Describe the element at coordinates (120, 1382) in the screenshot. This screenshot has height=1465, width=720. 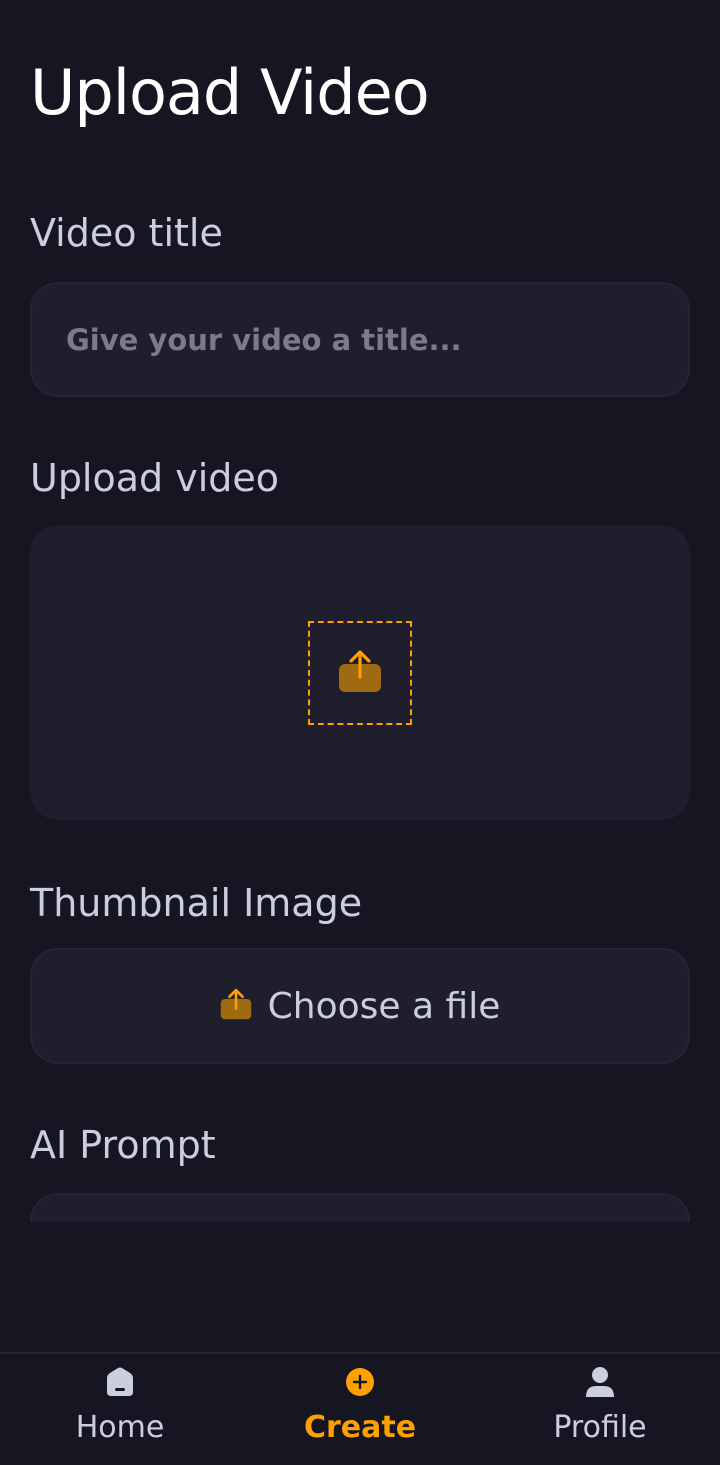
I see `home-icon` at that location.